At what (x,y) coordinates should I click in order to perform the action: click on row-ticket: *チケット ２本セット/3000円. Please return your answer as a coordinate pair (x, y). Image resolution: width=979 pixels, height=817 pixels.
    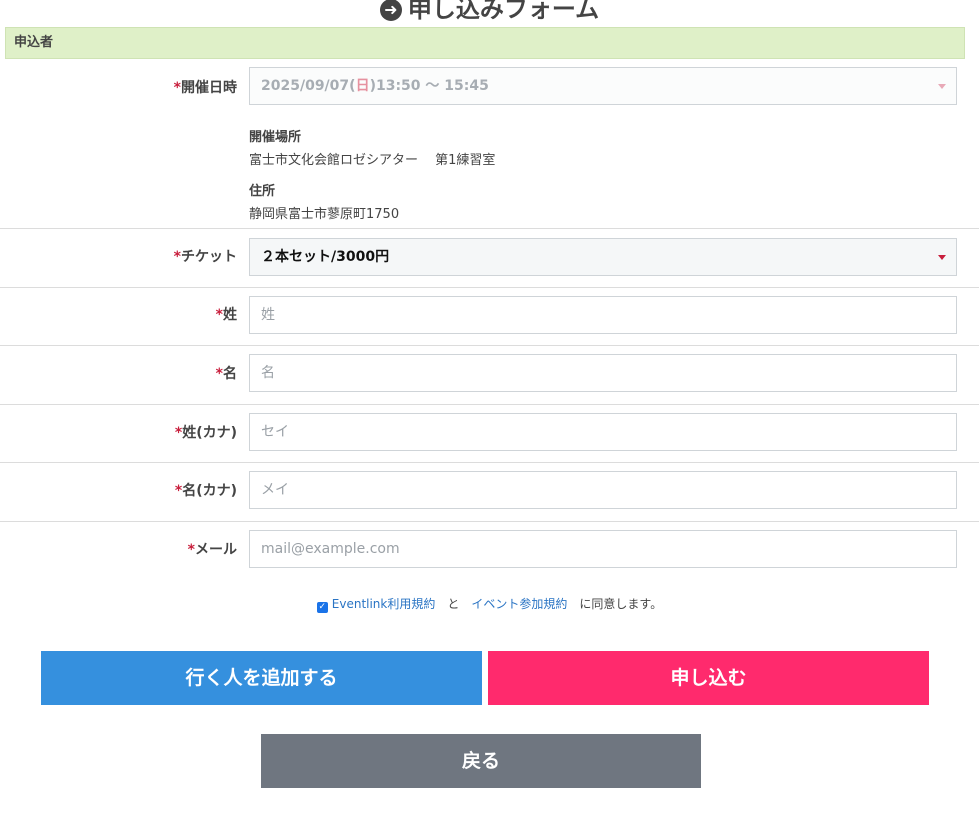
    Looking at the image, I should click on (489, 258).